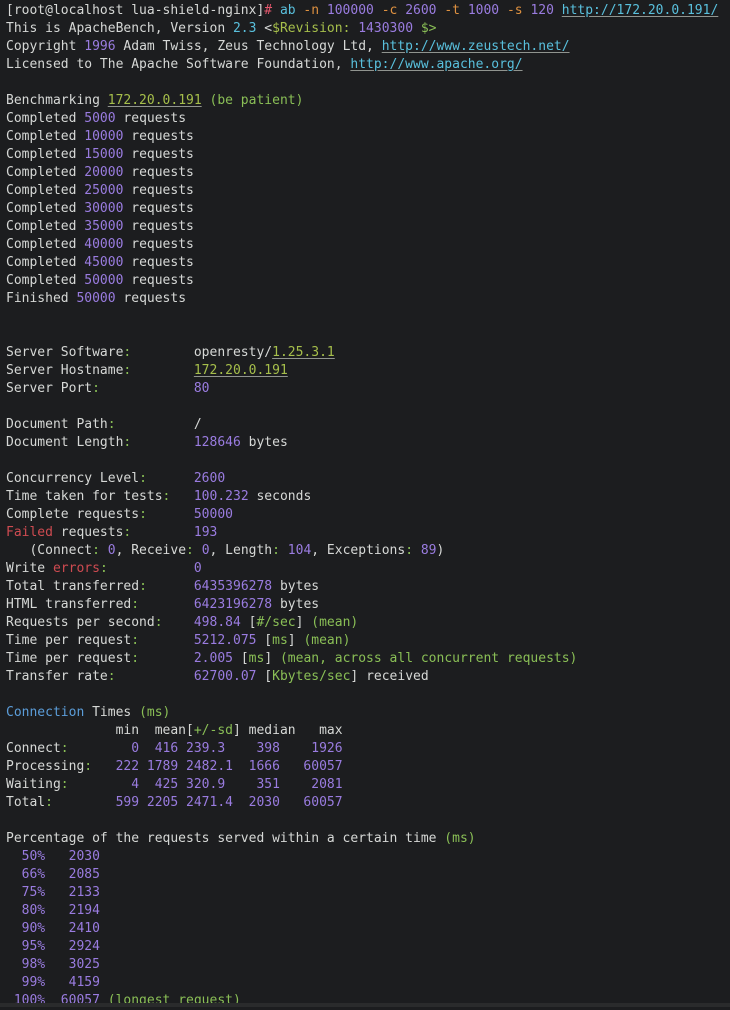 The height and width of the screenshot is (1010, 730). What do you see at coordinates (57, 424) in the screenshot?
I see `text-segment: Document Path` at bounding box center [57, 424].